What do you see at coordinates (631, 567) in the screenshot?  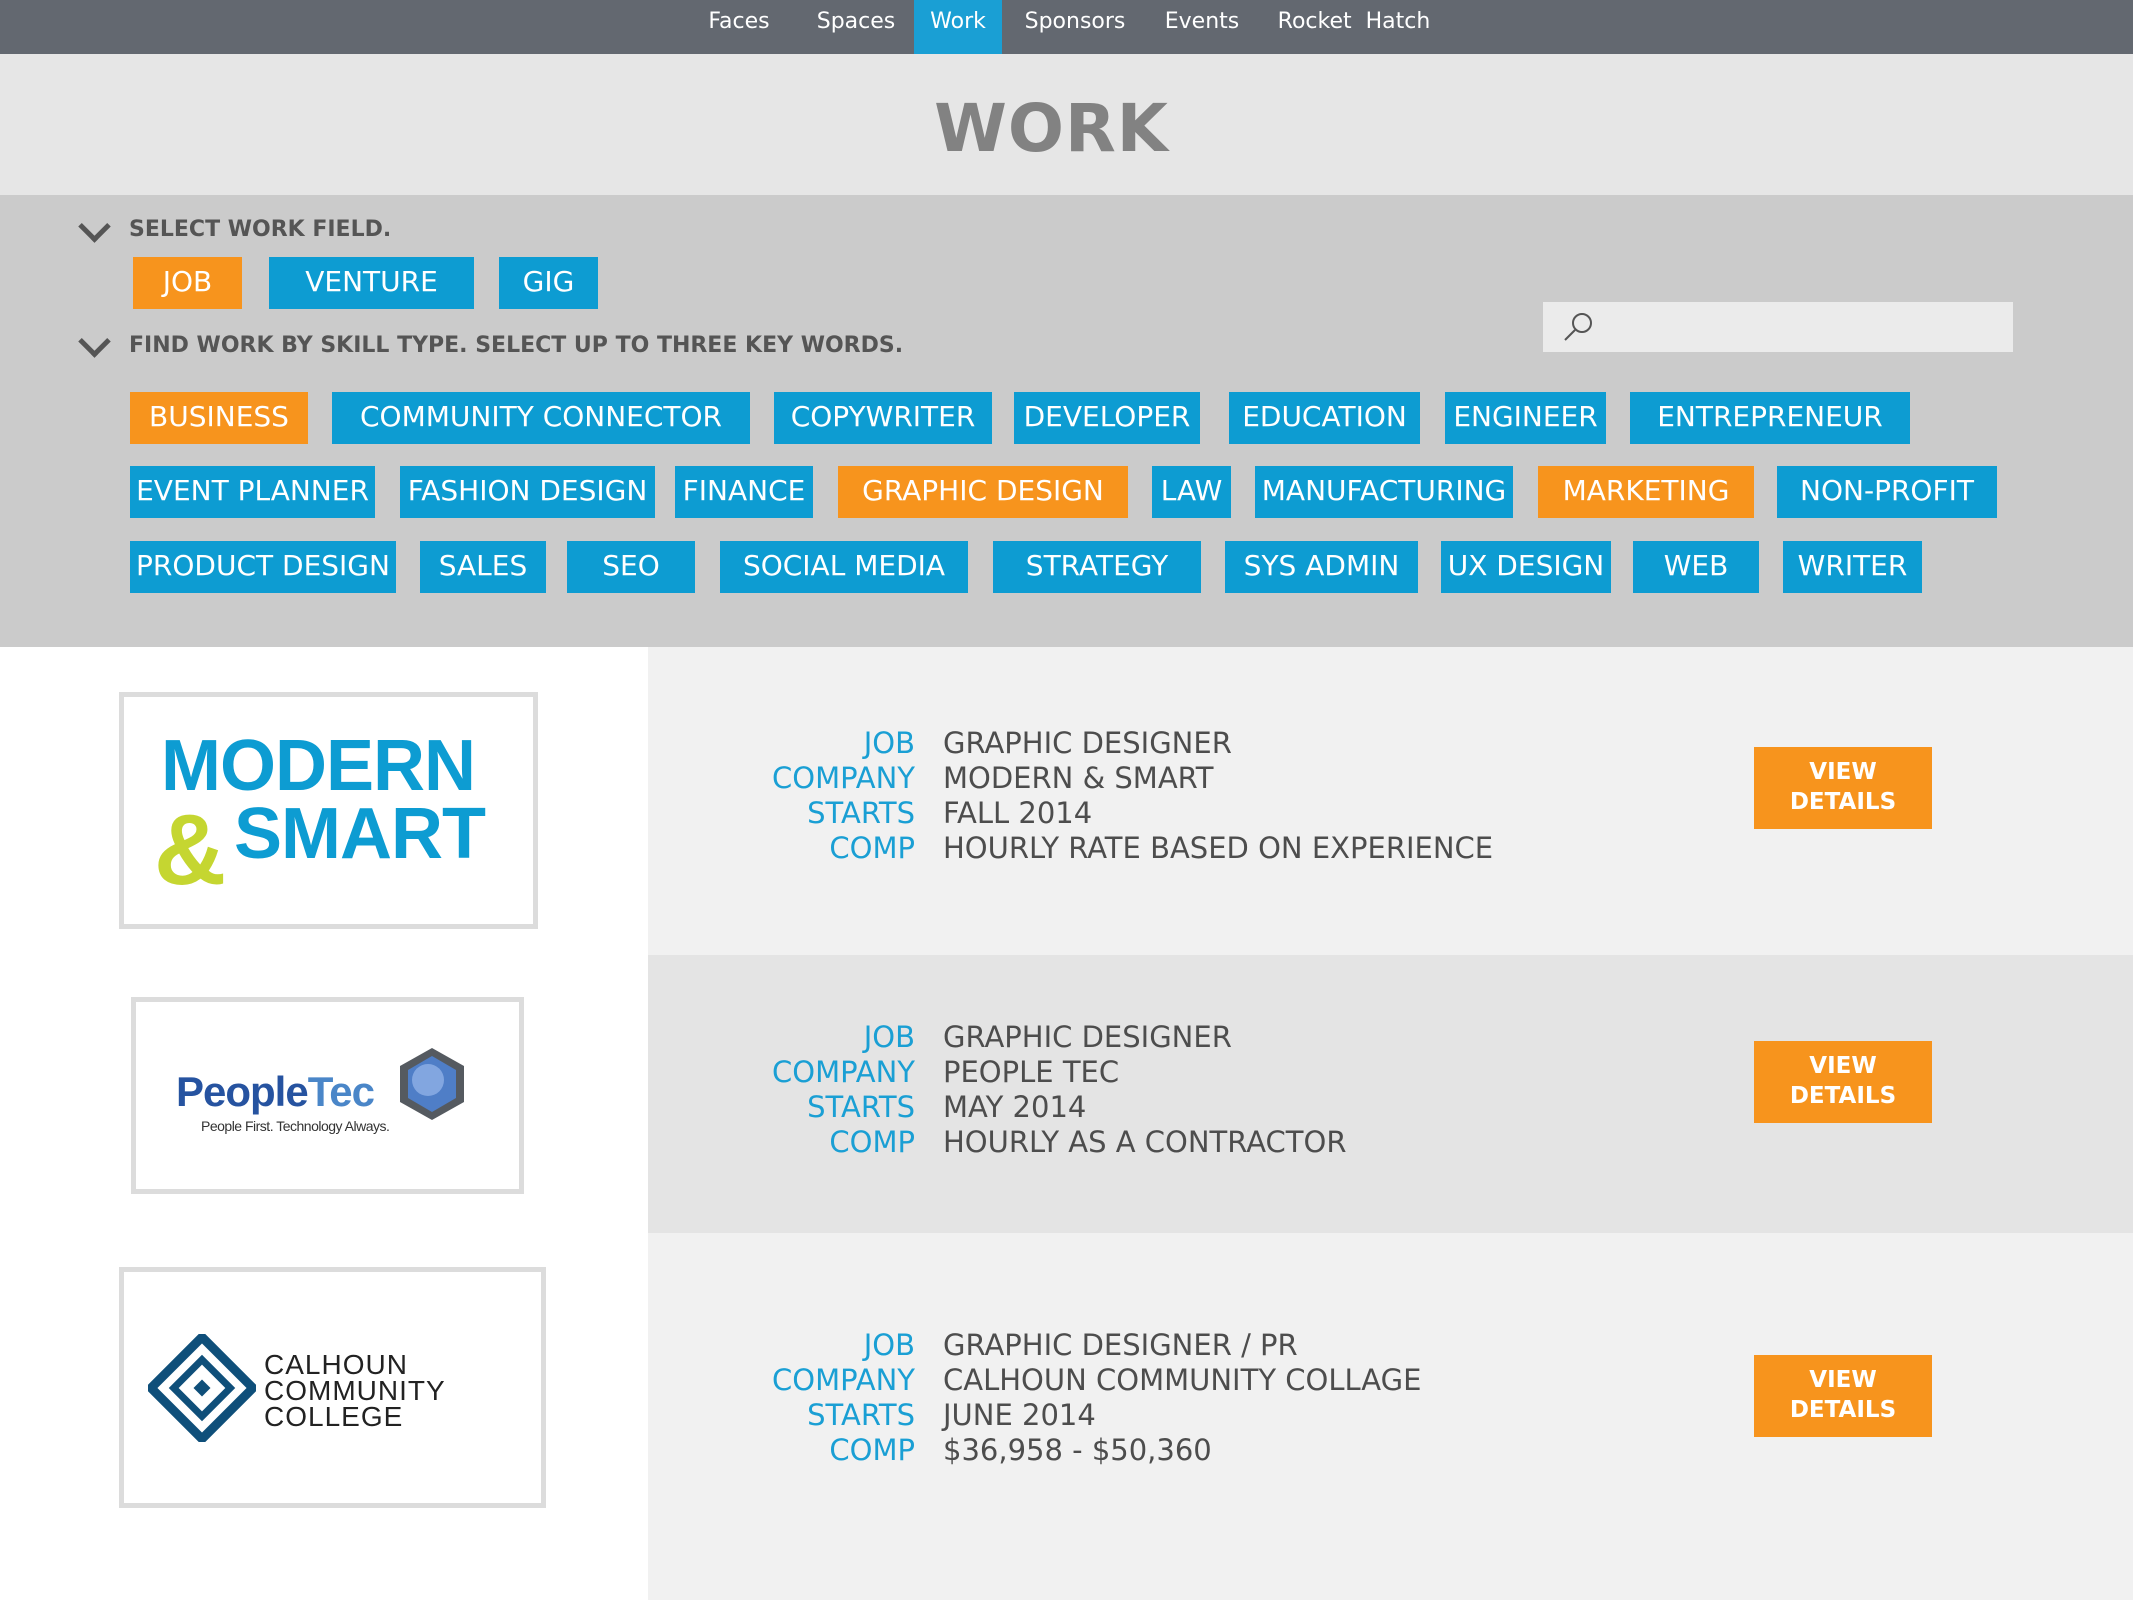 I see `skill-tag-seo: SEO` at bounding box center [631, 567].